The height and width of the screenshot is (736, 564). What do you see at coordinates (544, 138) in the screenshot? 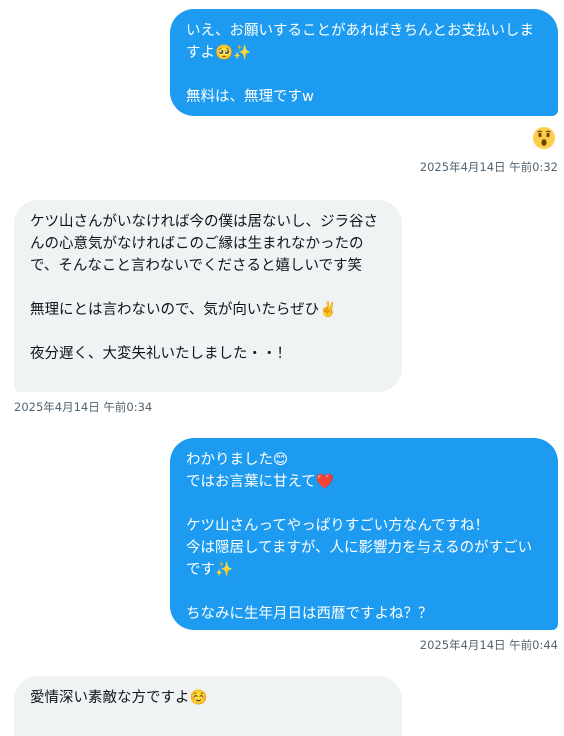
I see `reaction-astonished-emoji-icon` at bounding box center [544, 138].